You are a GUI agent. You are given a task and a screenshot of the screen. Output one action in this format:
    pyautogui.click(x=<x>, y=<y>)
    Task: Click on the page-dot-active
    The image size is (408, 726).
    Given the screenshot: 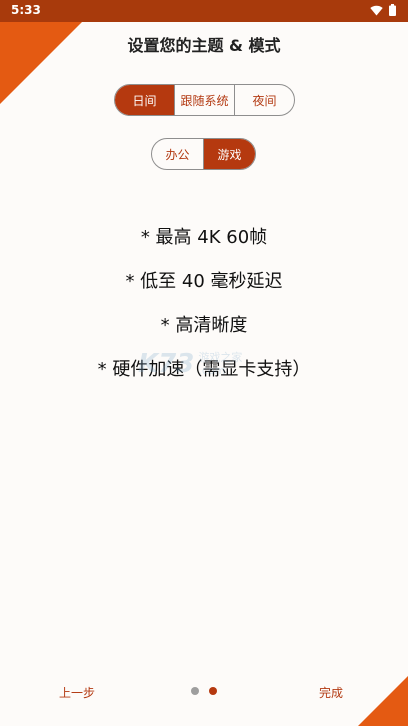 What is the action you would take?
    pyautogui.click(x=213, y=691)
    